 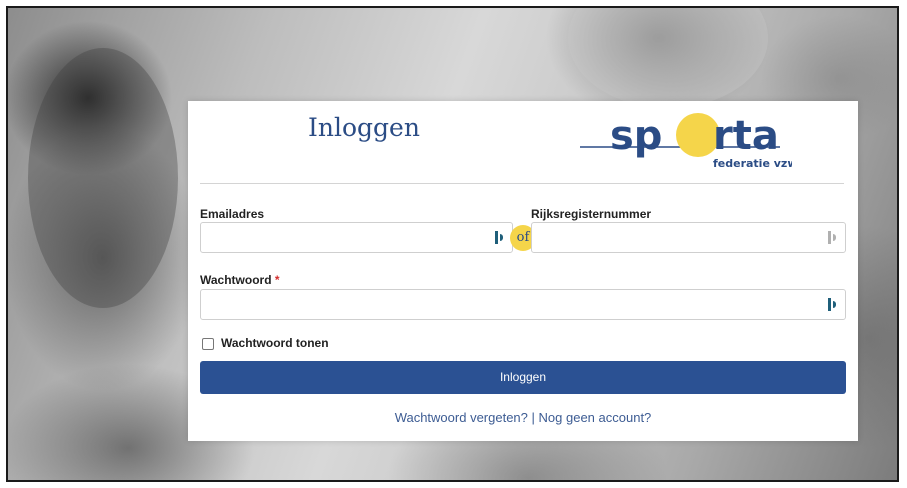 What do you see at coordinates (746, 136) in the screenshot?
I see `logo-wordmark-rta: rta` at bounding box center [746, 136].